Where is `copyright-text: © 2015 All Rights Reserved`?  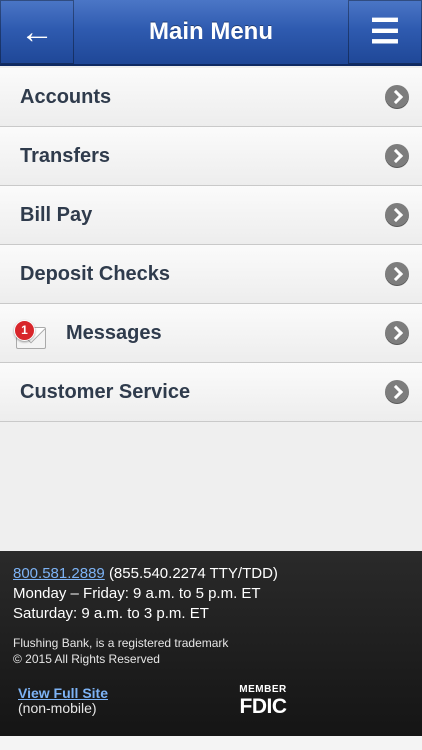
copyright-text: © 2015 All Rights Reserved is located at coordinates (86, 659).